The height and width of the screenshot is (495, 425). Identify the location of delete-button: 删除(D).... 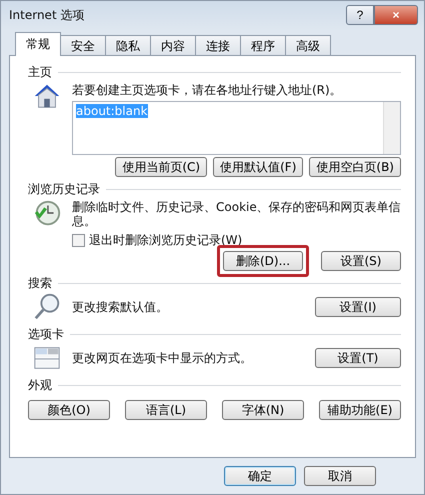
(263, 261).